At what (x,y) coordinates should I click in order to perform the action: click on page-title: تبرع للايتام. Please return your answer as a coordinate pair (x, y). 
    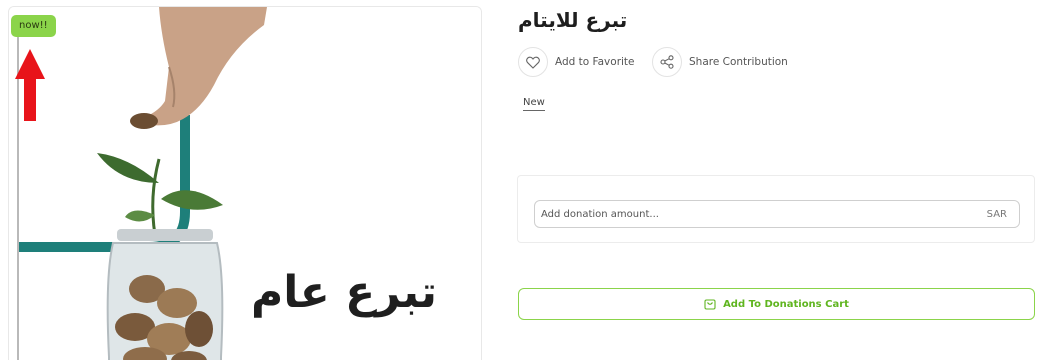
    Looking at the image, I should click on (573, 20).